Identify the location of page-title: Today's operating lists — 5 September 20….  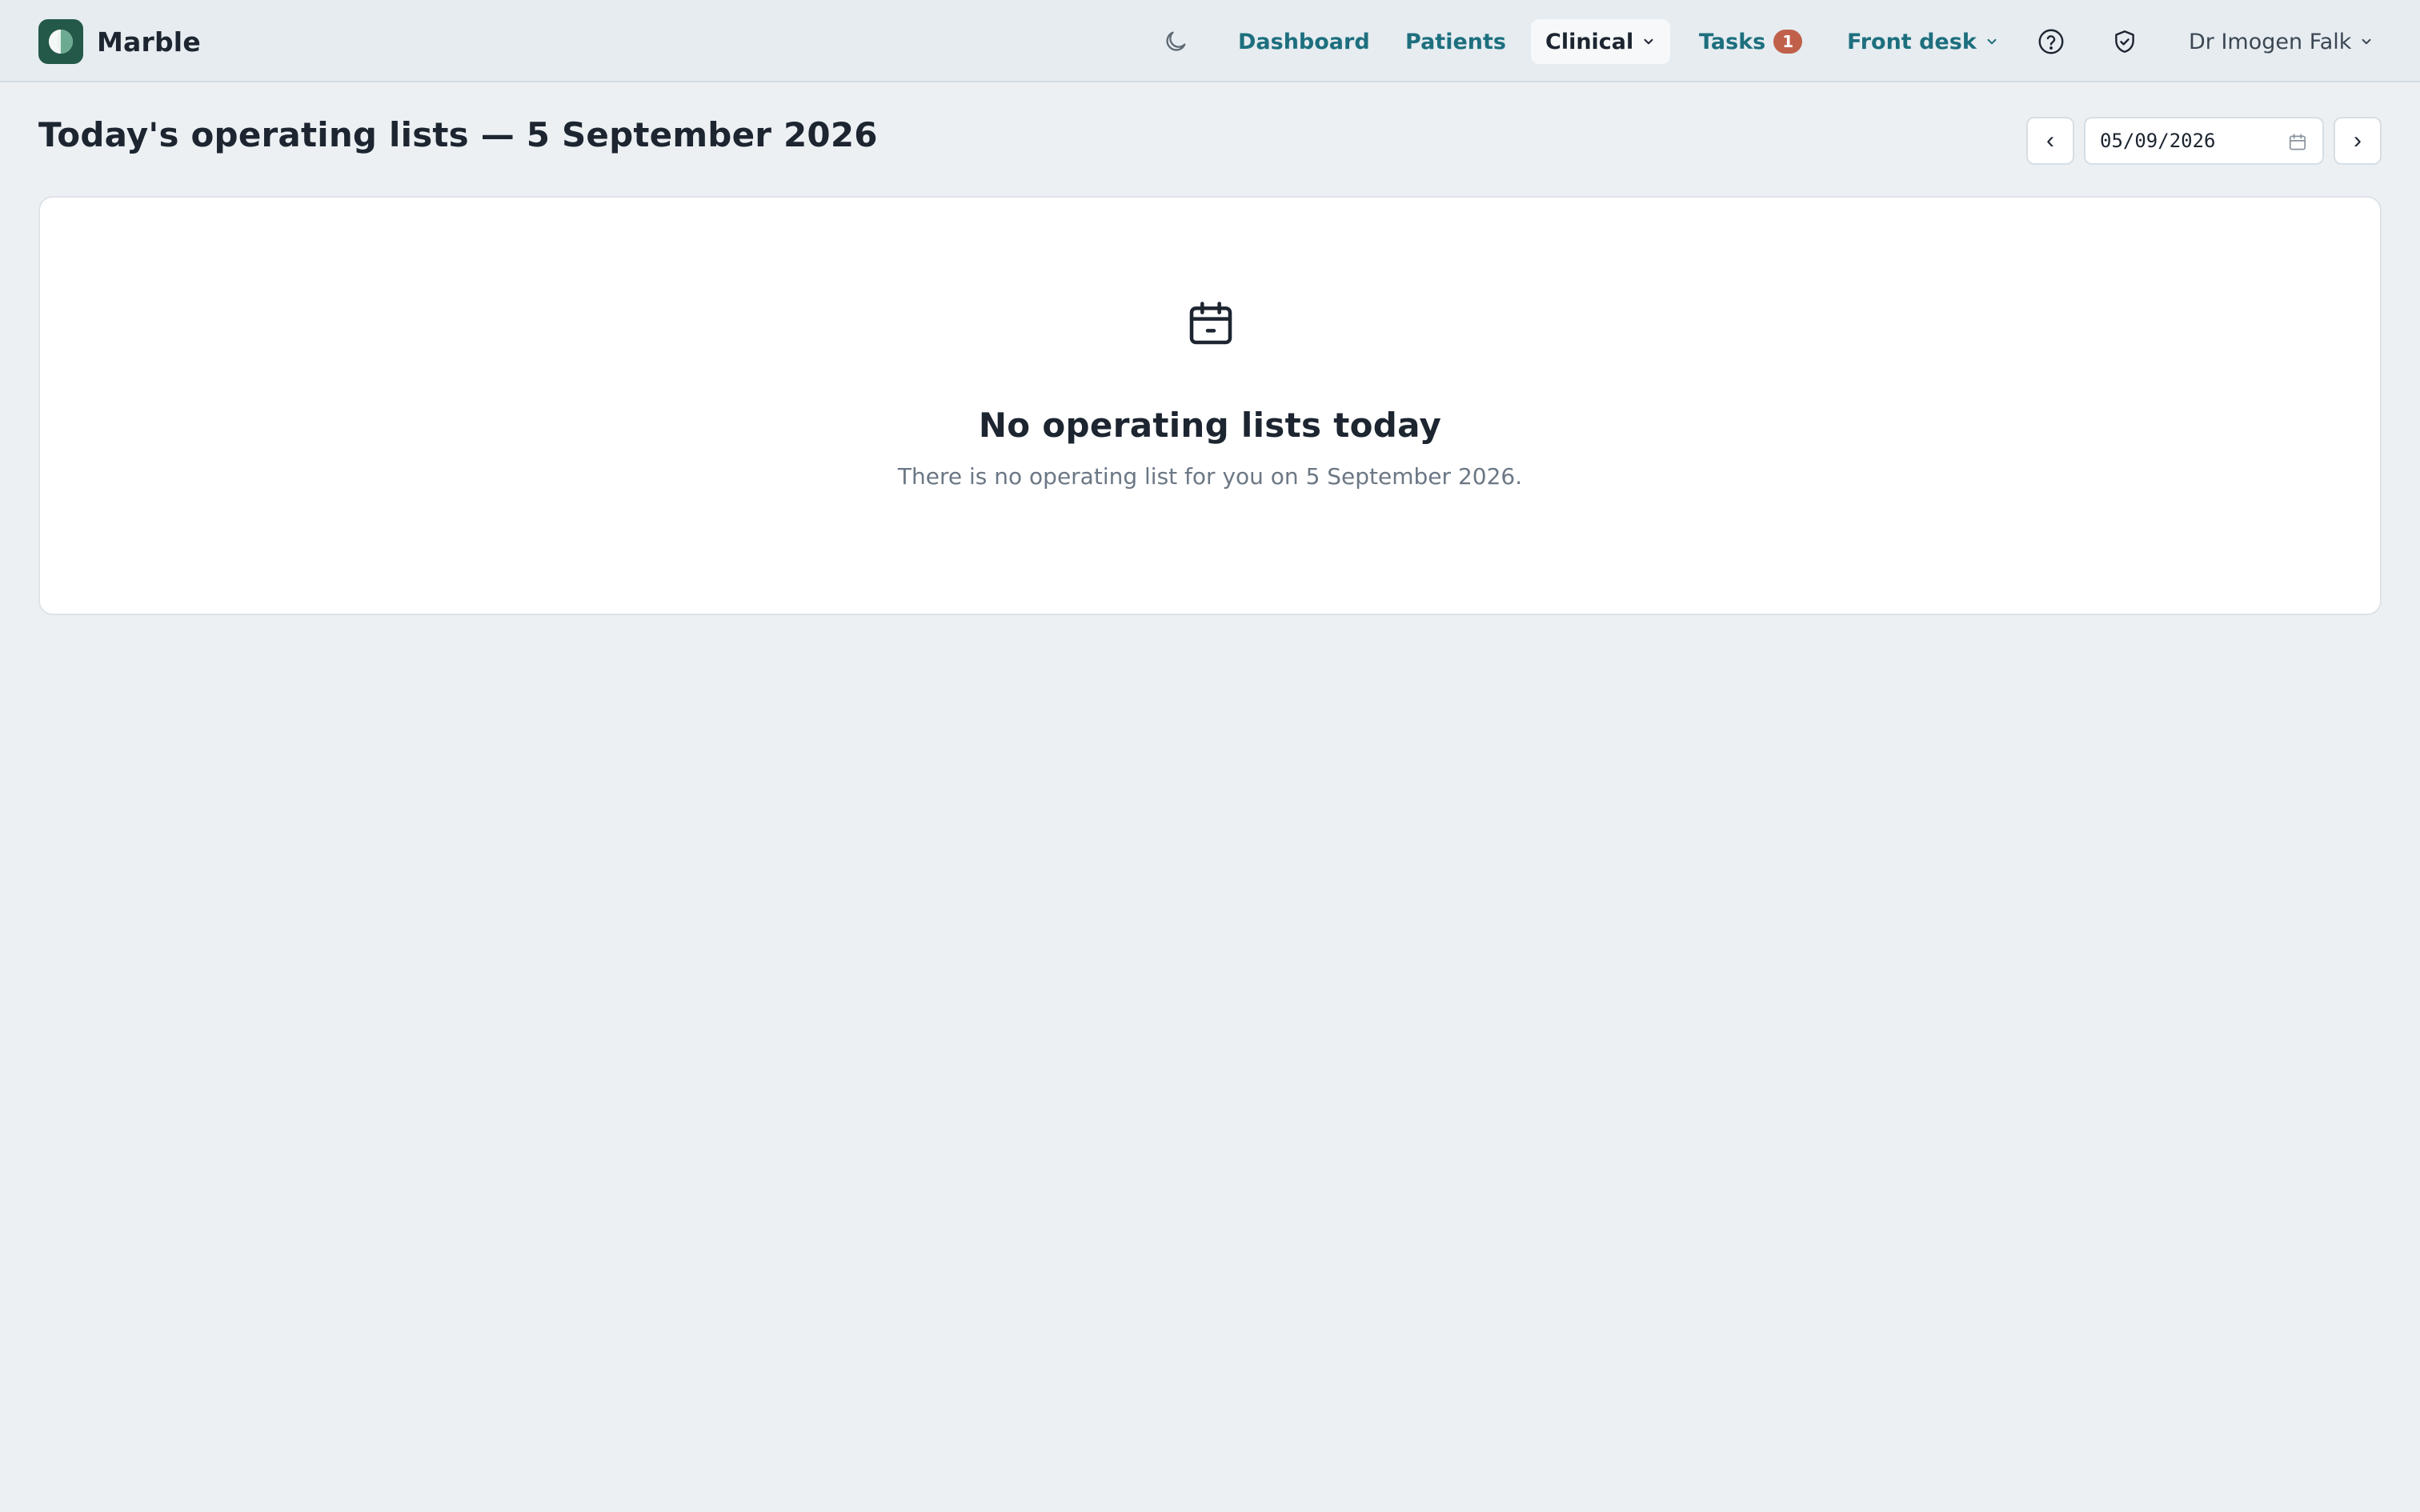
(458, 134).